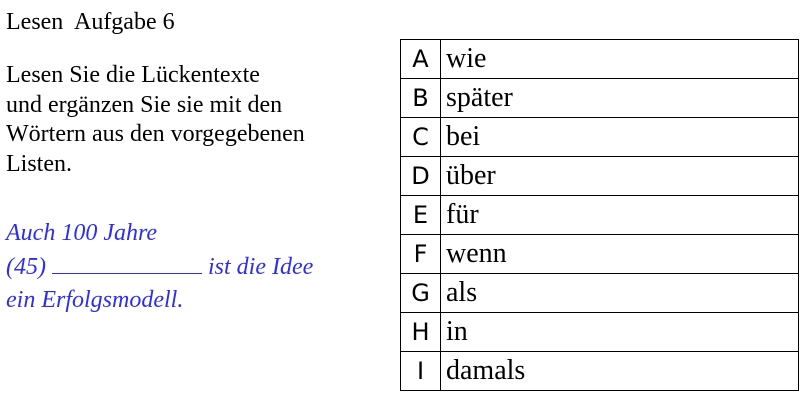 Image resolution: width=800 pixels, height=400 pixels. Describe the element at coordinates (420, 137) in the screenshot. I see `option-letter: C` at that location.